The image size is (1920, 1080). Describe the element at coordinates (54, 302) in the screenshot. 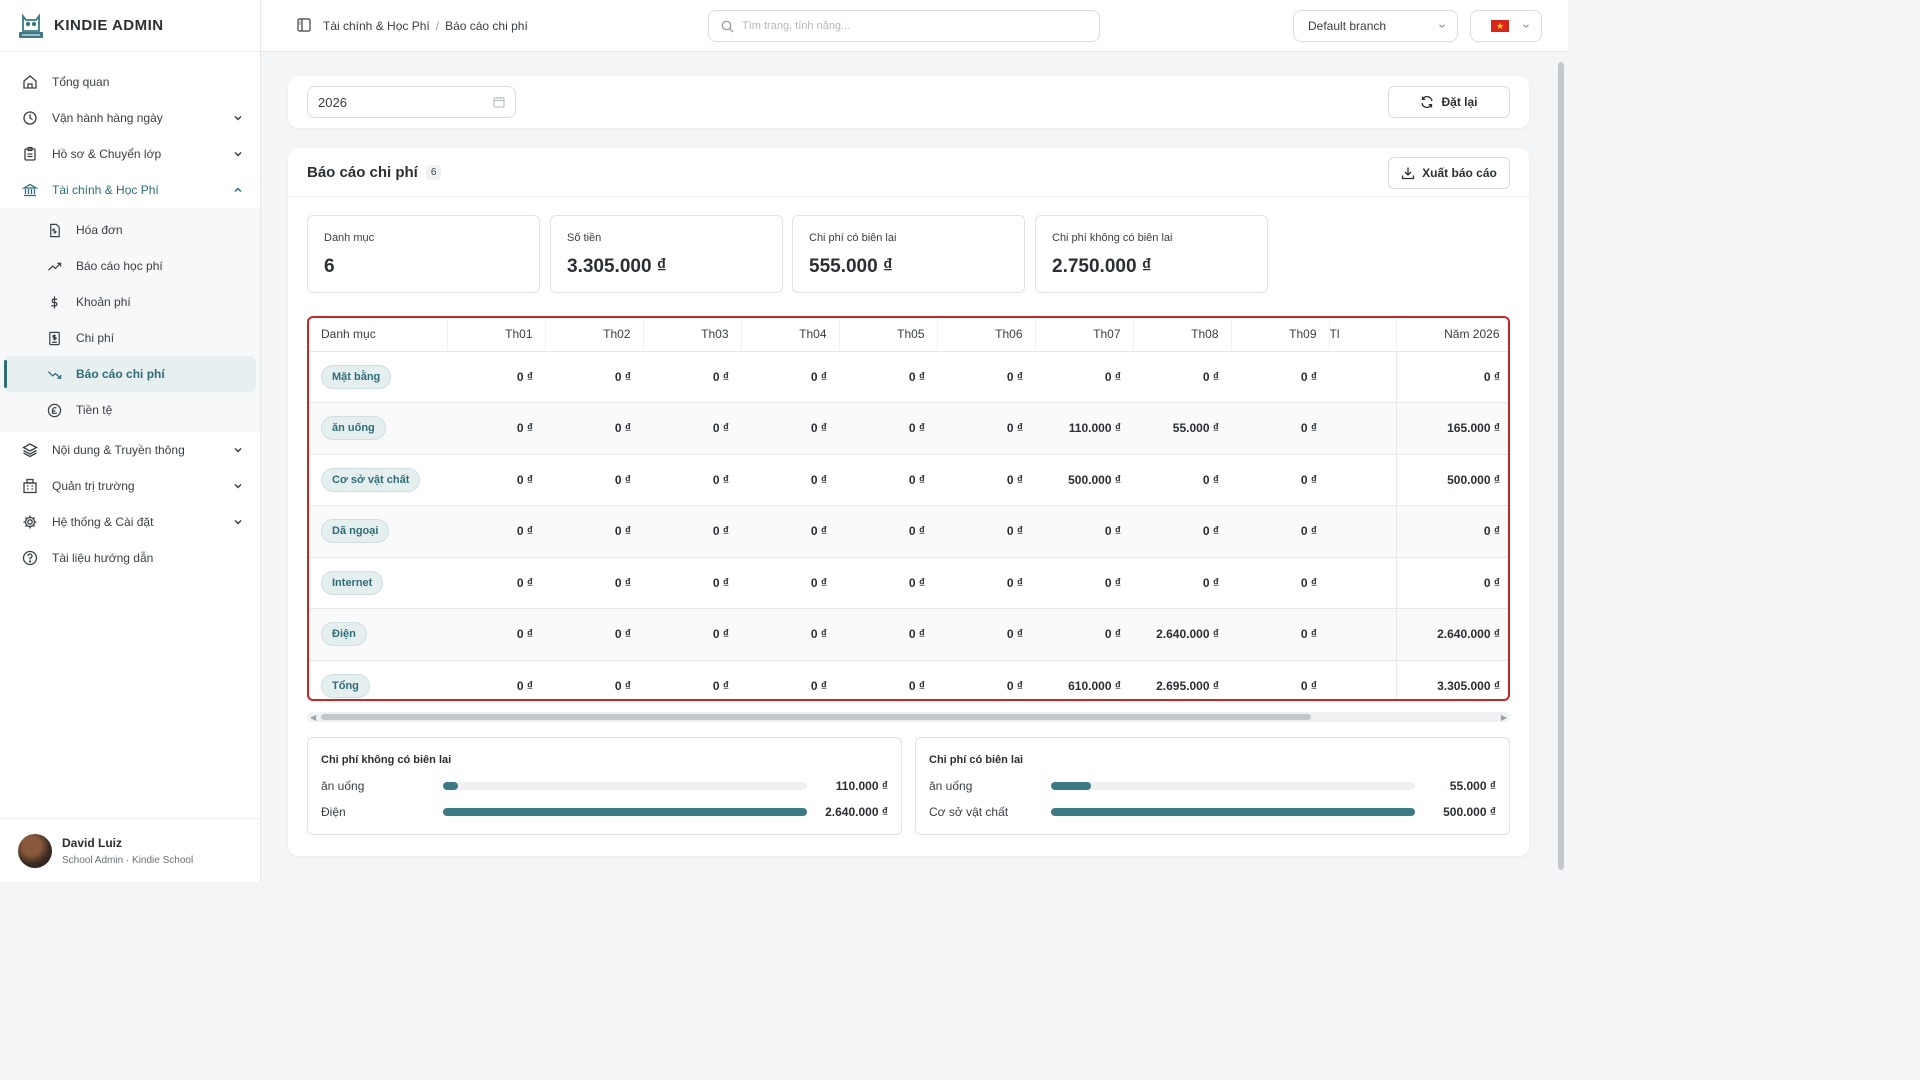

I see `dollar-icon` at that location.